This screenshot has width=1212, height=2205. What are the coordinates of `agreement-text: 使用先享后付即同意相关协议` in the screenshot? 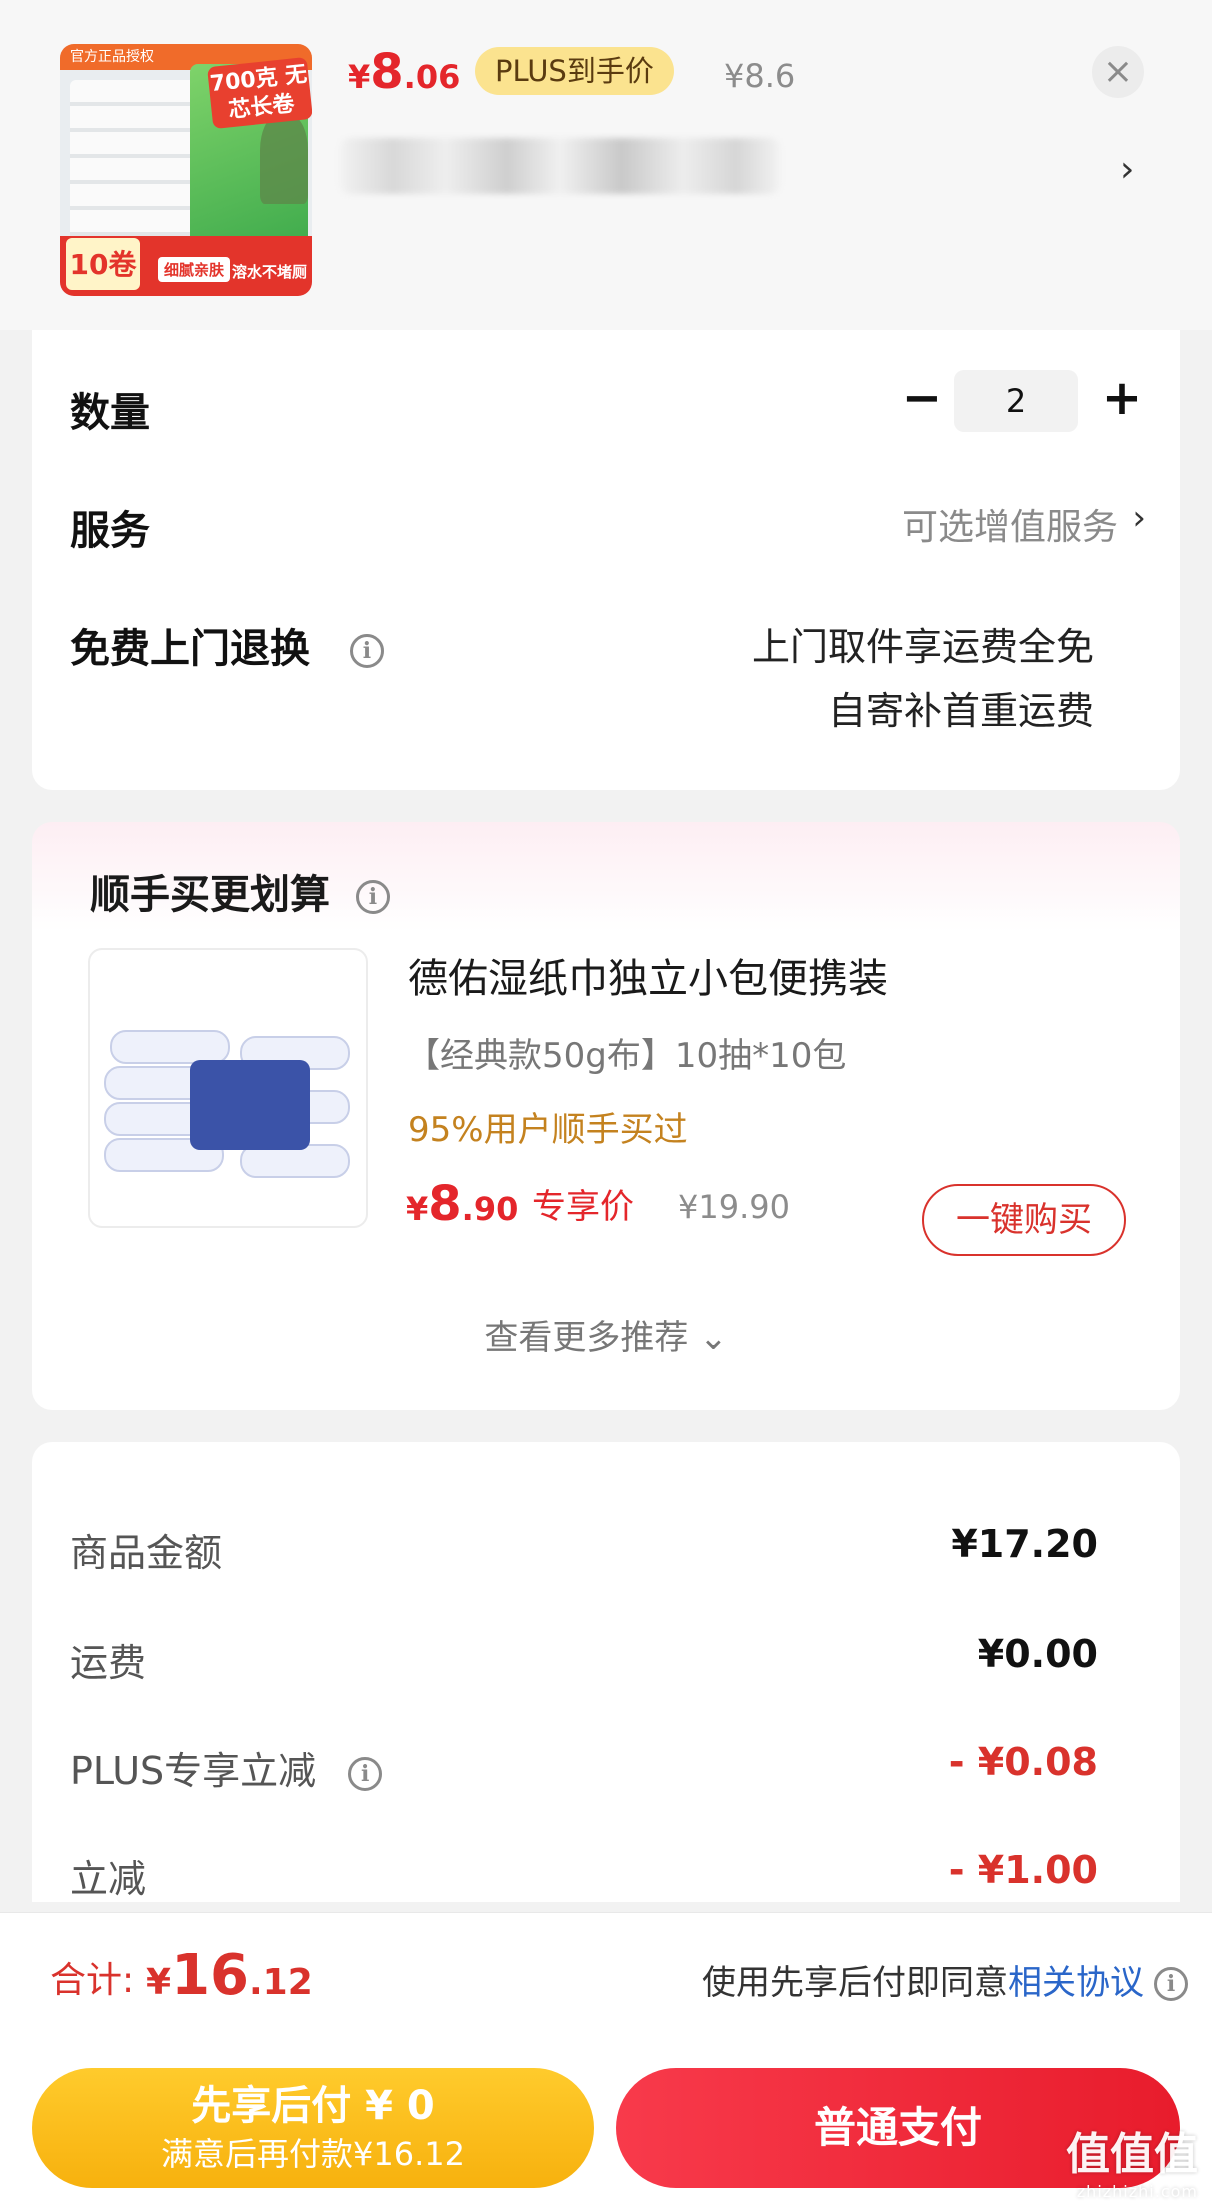 It's located at (923, 1983).